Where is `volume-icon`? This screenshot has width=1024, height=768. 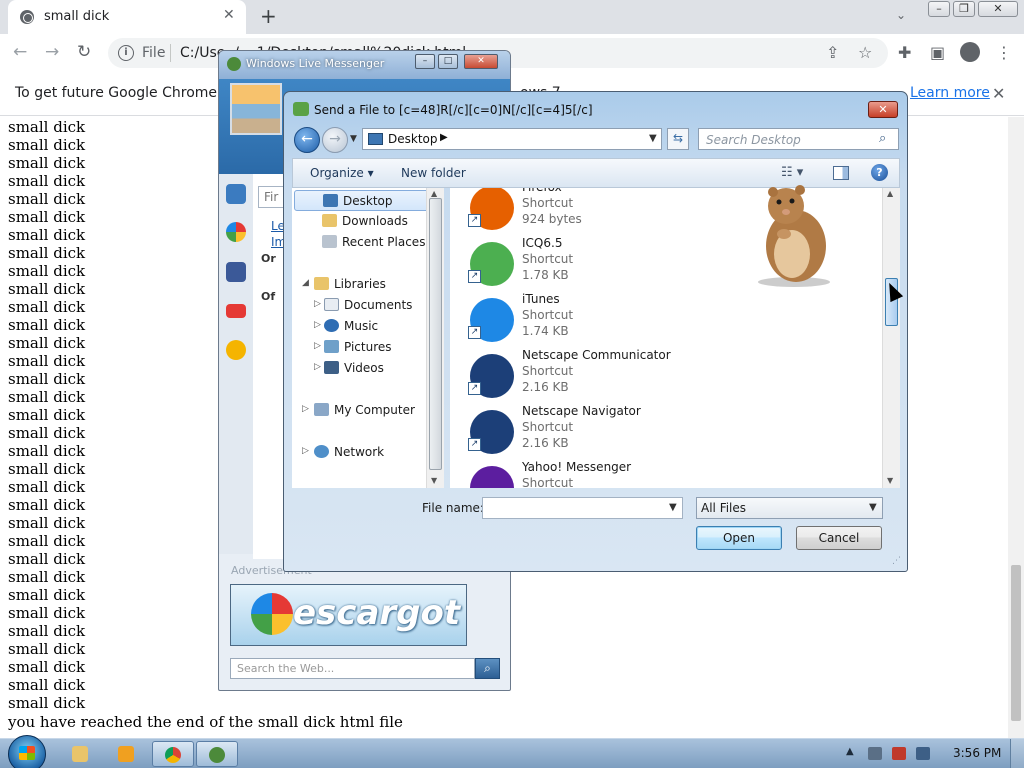
volume-icon is located at coordinates (923, 753).